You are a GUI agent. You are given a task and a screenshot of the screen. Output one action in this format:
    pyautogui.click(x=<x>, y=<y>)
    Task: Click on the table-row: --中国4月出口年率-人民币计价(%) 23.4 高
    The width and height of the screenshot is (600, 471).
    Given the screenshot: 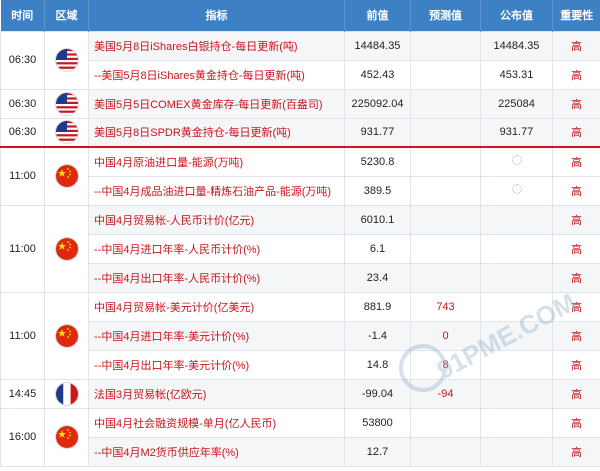 What is the action you would take?
    pyautogui.click(x=300, y=277)
    